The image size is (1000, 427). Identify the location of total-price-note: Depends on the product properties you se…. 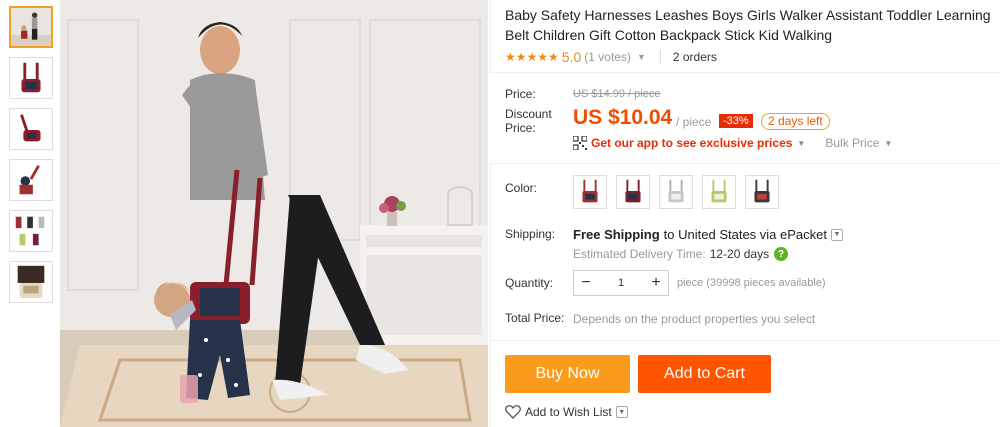
(694, 319).